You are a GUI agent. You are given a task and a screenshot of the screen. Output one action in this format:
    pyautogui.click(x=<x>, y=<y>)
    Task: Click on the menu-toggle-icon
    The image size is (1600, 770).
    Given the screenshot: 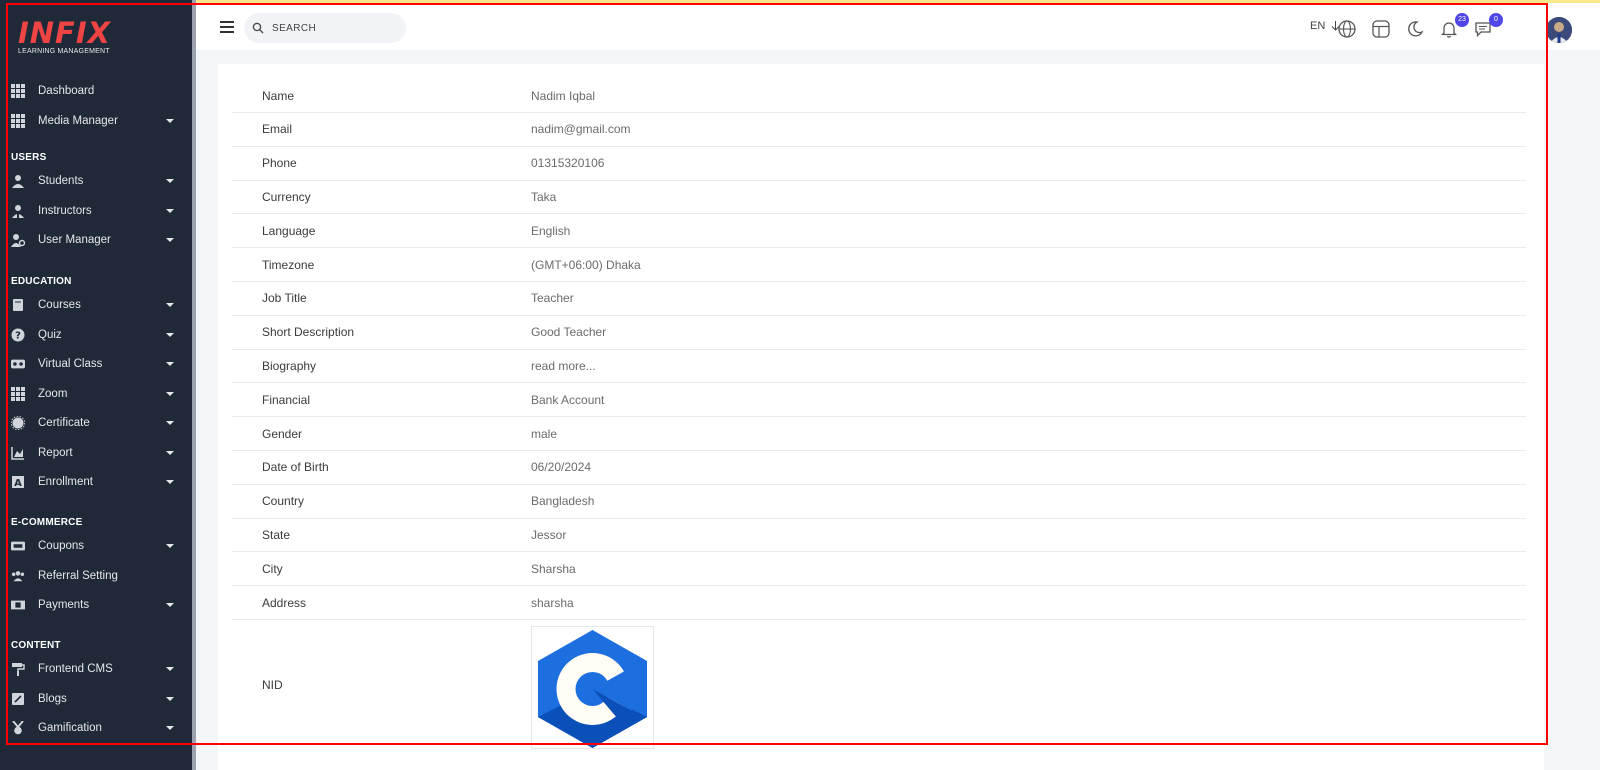 What is the action you would take?
    pyautogui.click(x=227, y=27)
    